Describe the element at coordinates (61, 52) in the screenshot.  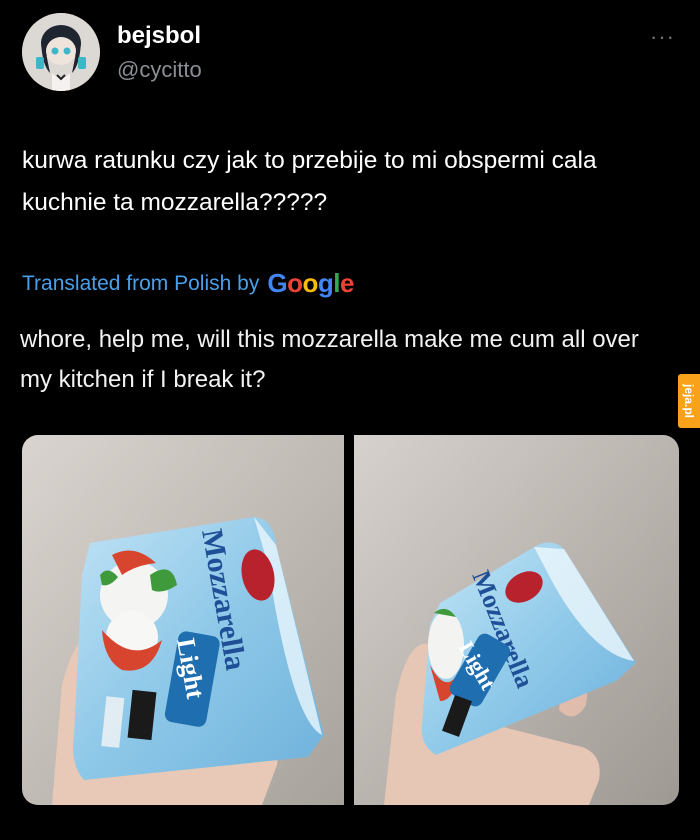
I see `avatar` at that location.